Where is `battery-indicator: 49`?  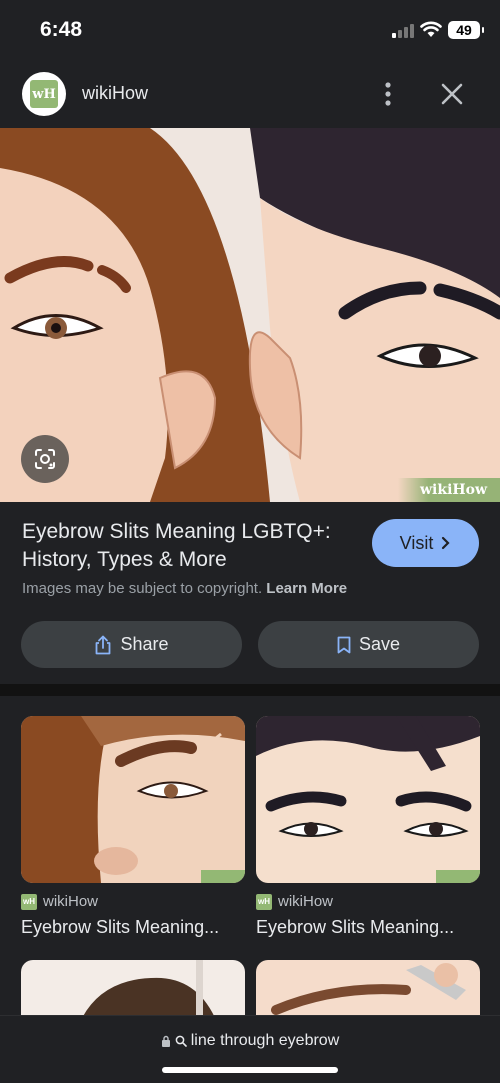
battery-indicator: 49 is located at coordinates (466, 30).